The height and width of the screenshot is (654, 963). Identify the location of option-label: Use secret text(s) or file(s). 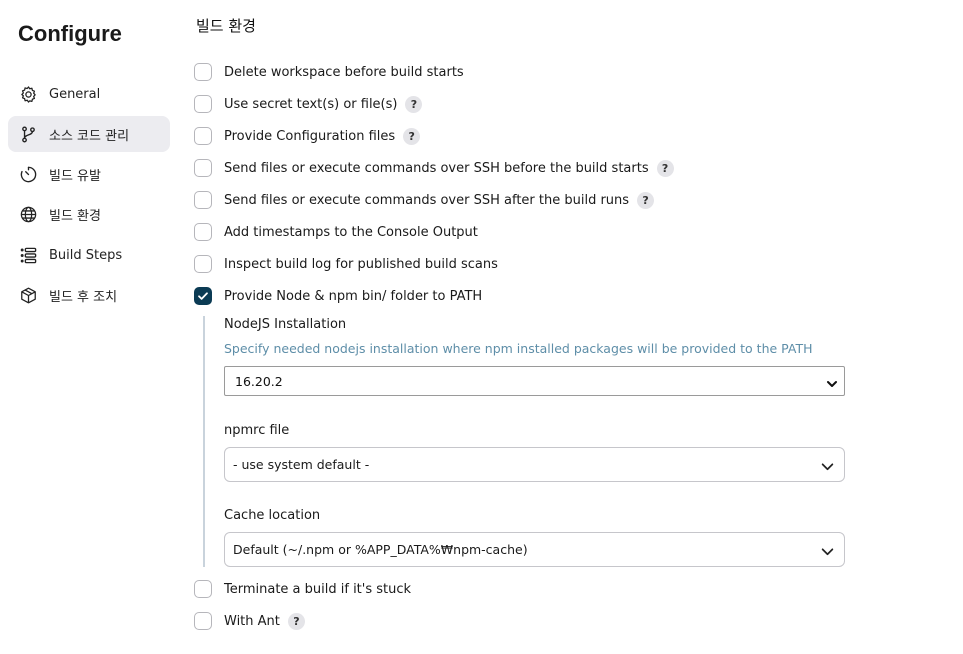
(311, 104).